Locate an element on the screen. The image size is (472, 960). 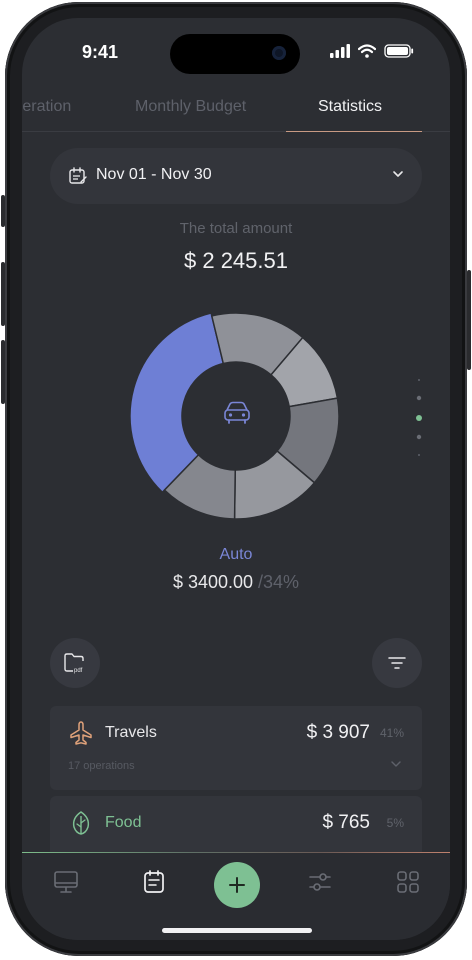
leaf-icon is located at coordinates (81, 823).